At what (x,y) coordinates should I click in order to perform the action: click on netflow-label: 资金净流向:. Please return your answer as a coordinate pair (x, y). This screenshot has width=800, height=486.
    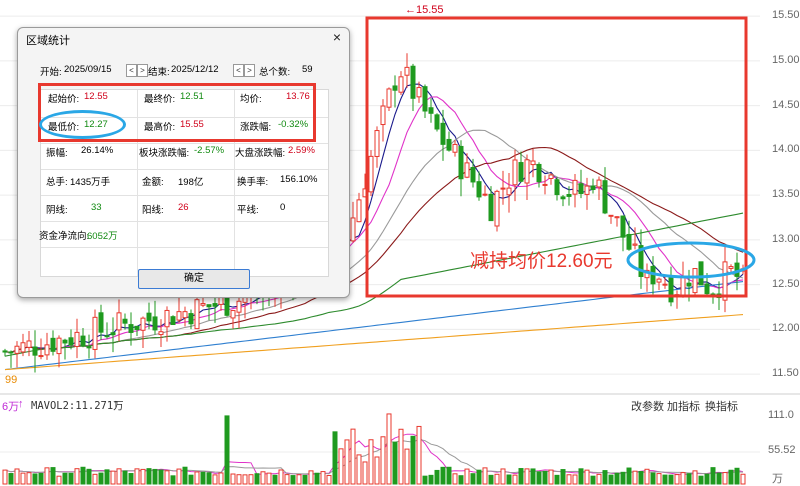
    Looking at the image, I should click on (64, 236).